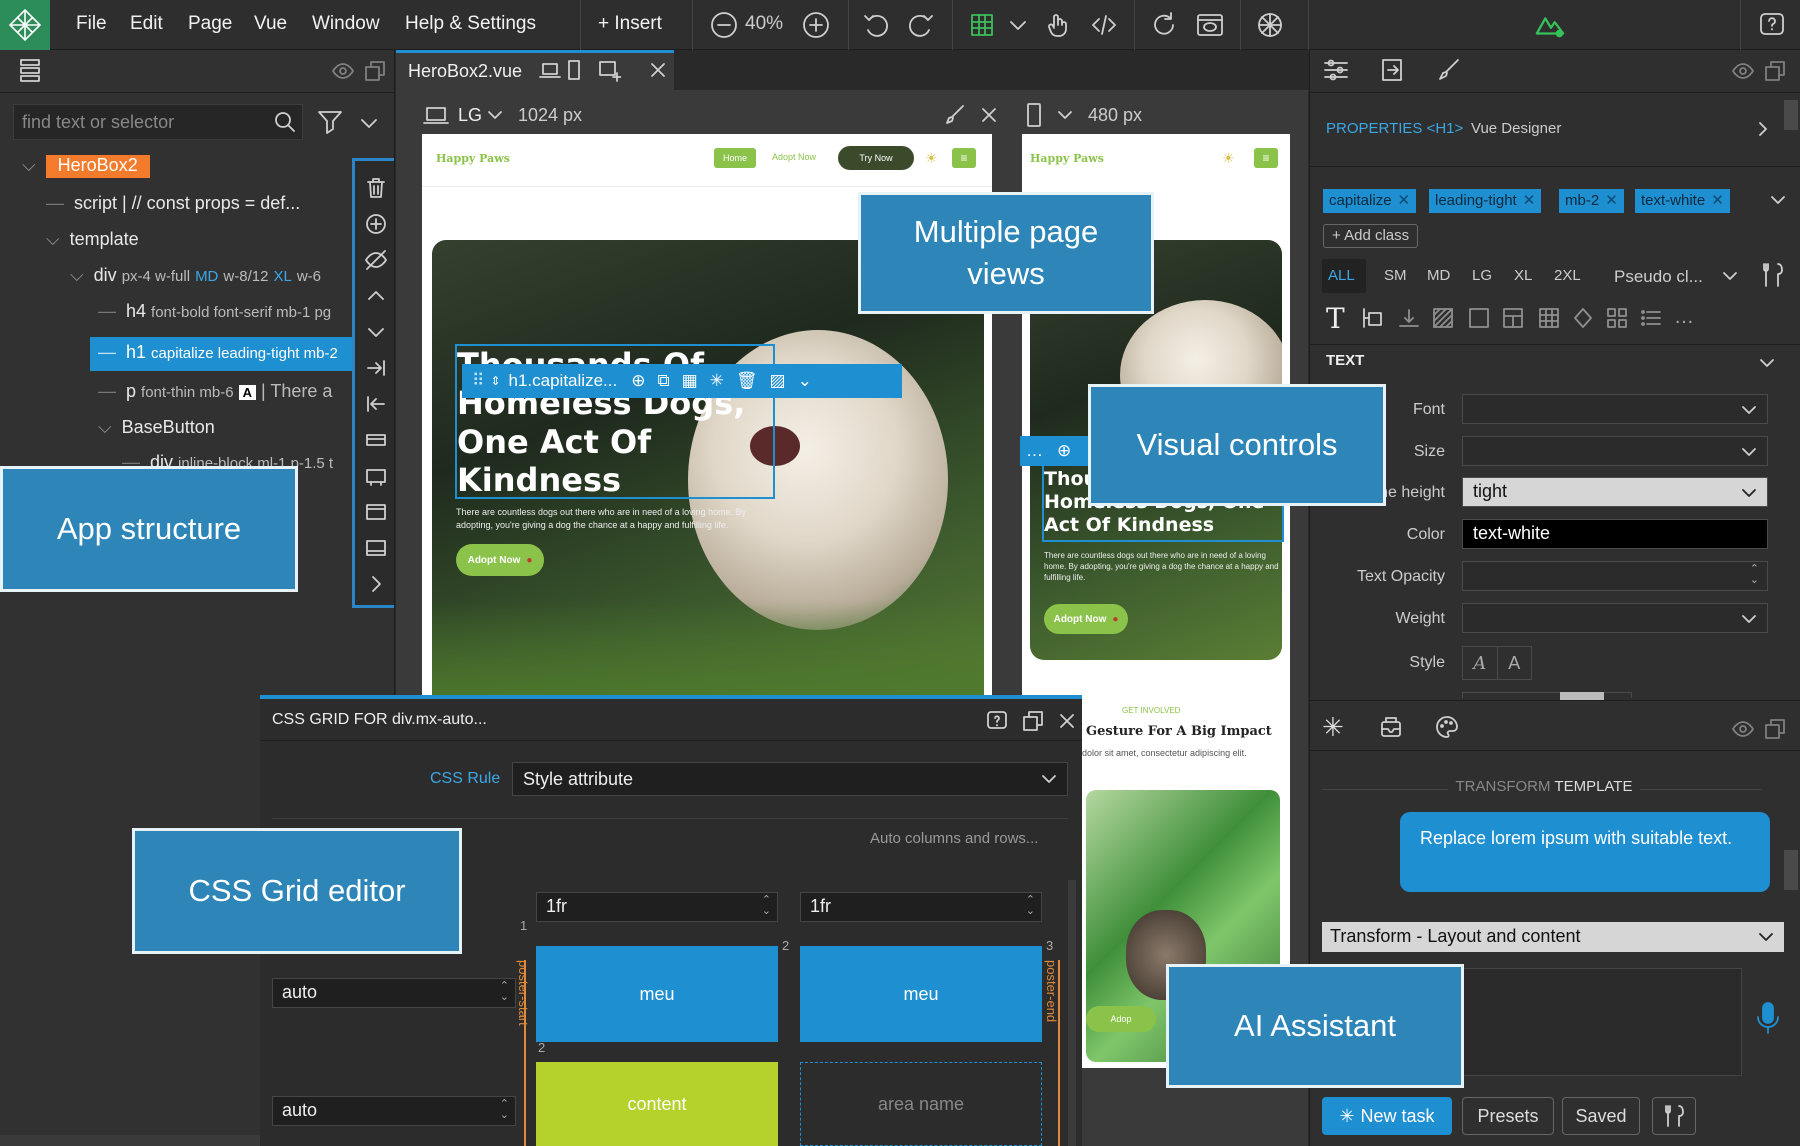  I want to click on weight-select, so click(1615, 618).